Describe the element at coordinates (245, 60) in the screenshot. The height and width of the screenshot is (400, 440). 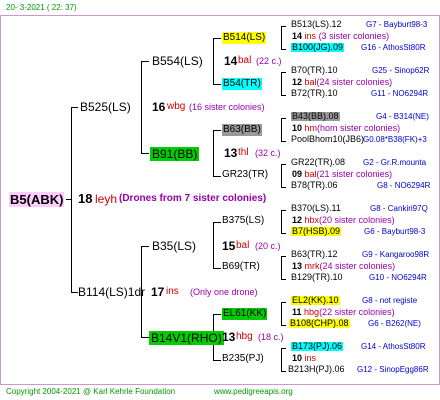
I see `dam-dam-relation: bal` at that location.